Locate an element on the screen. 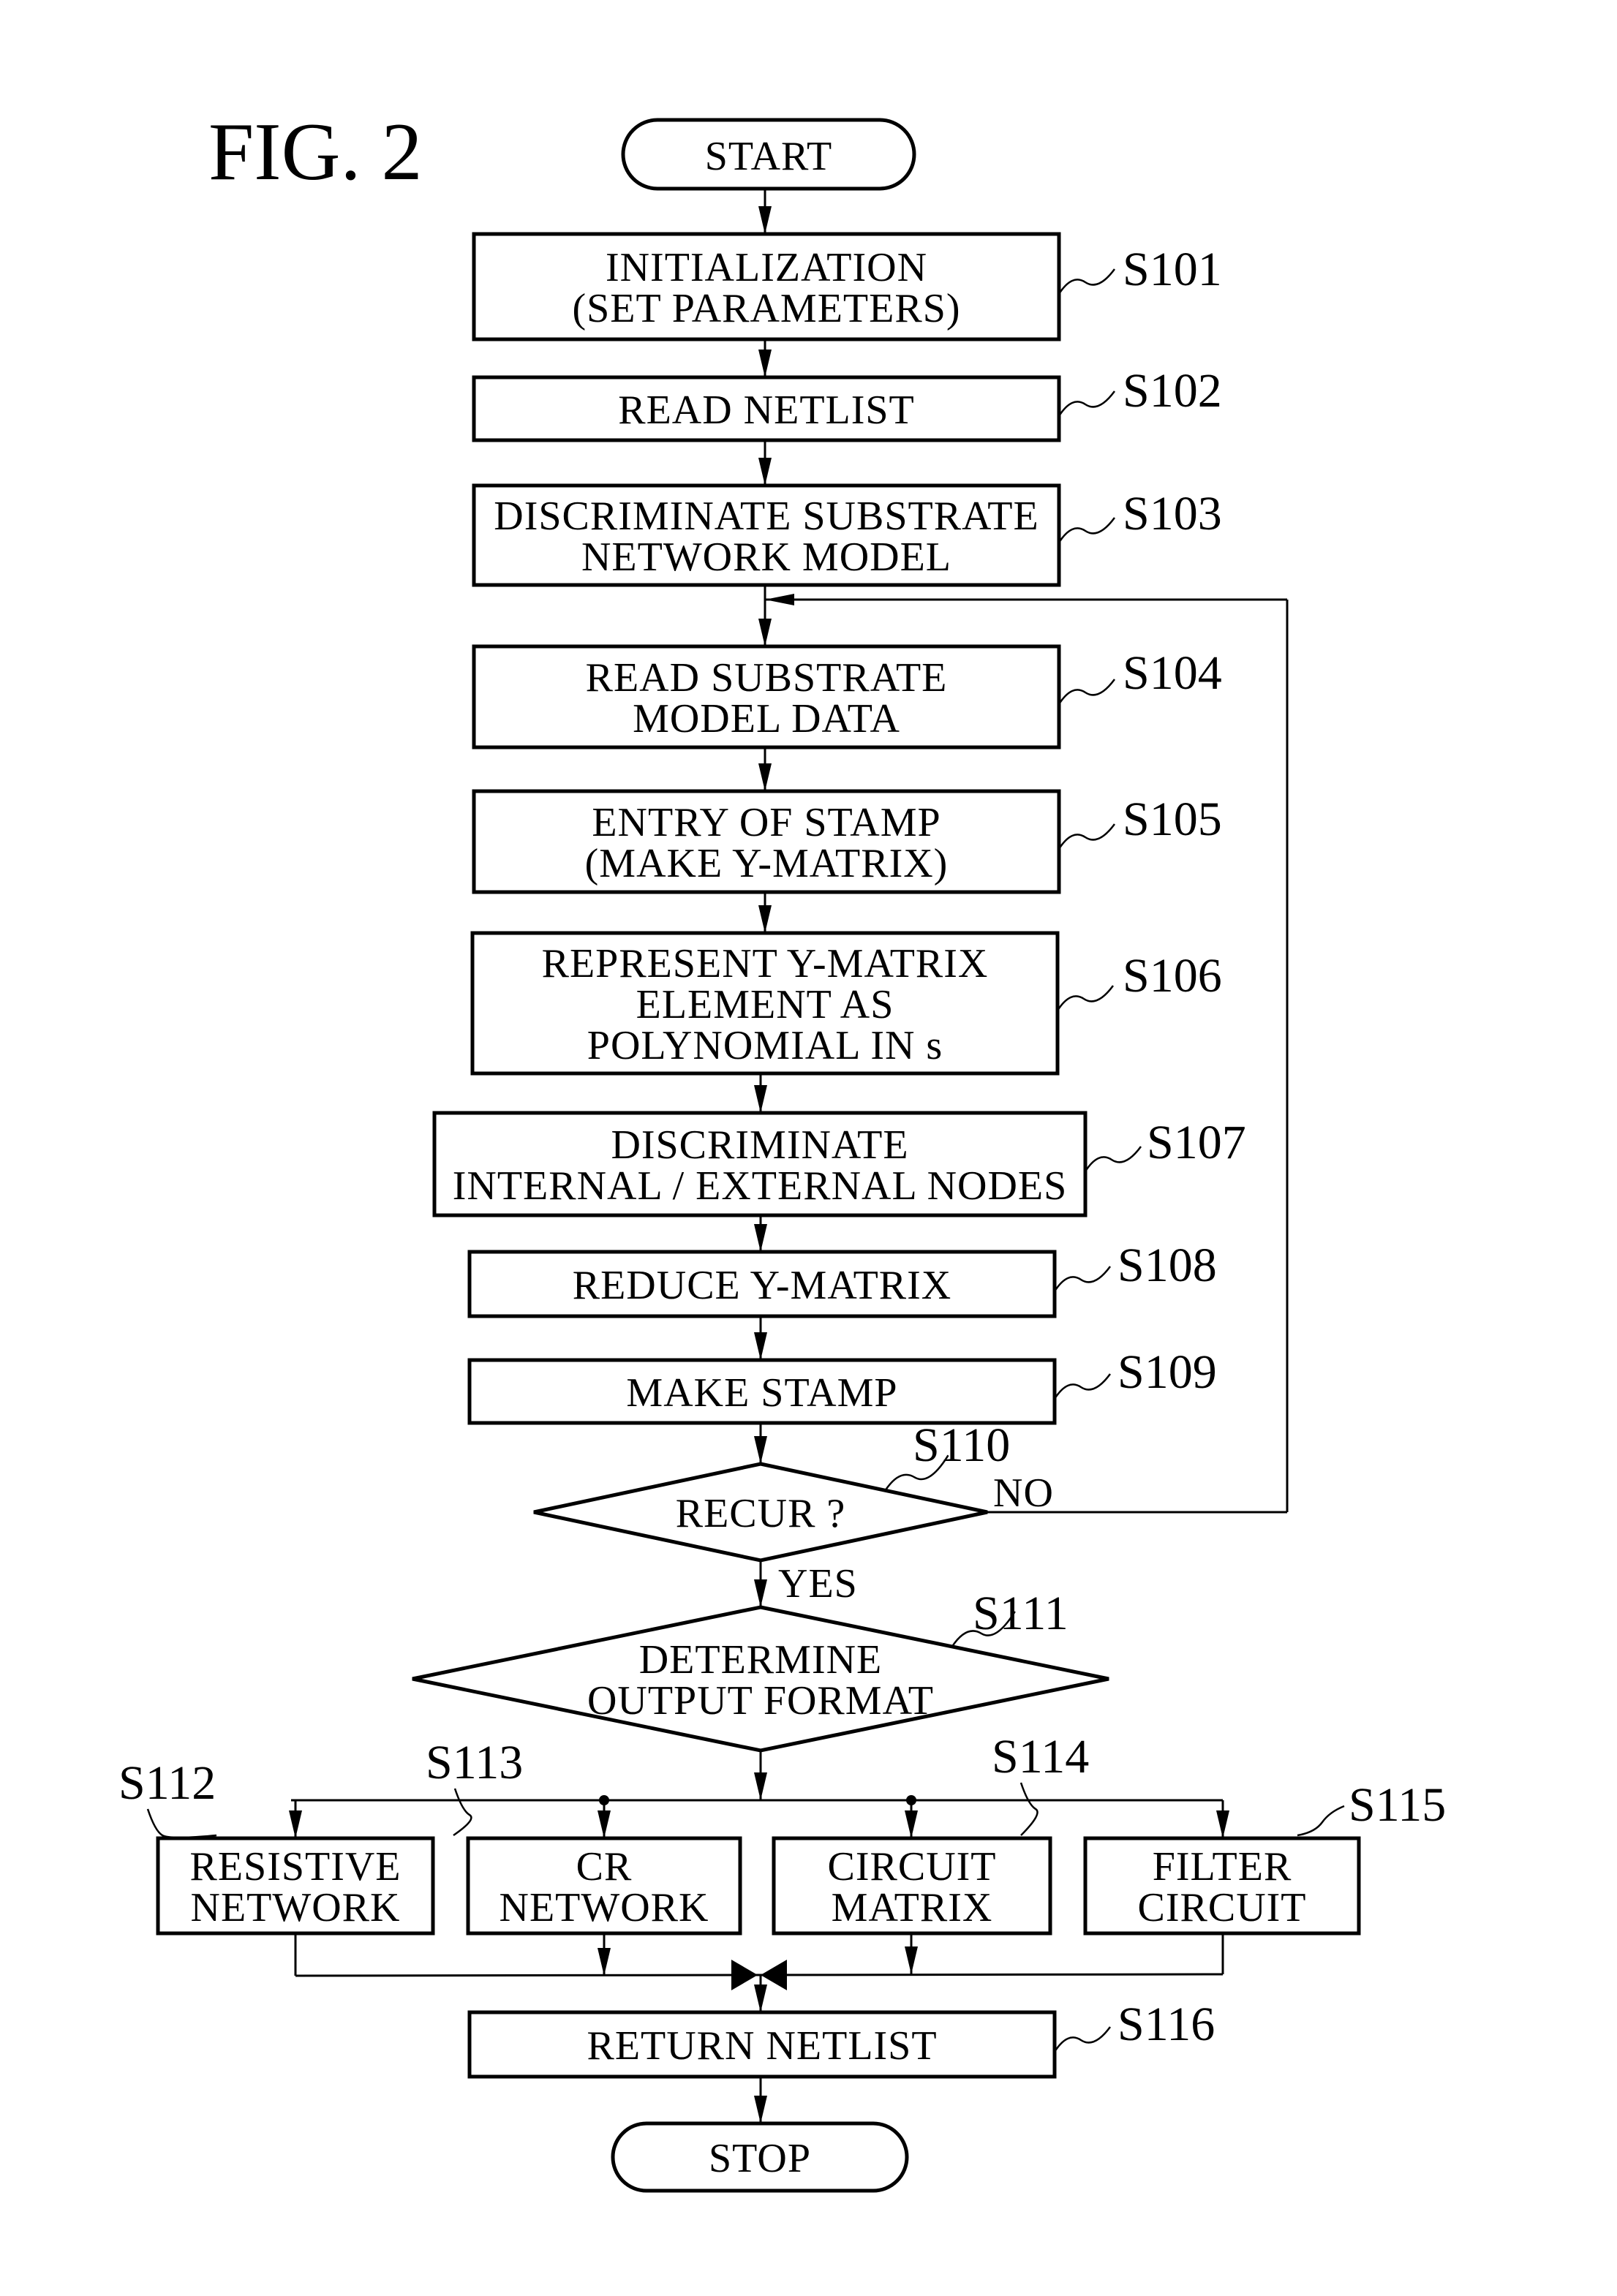  start-terminal: START is located at coordinates (768, 154).